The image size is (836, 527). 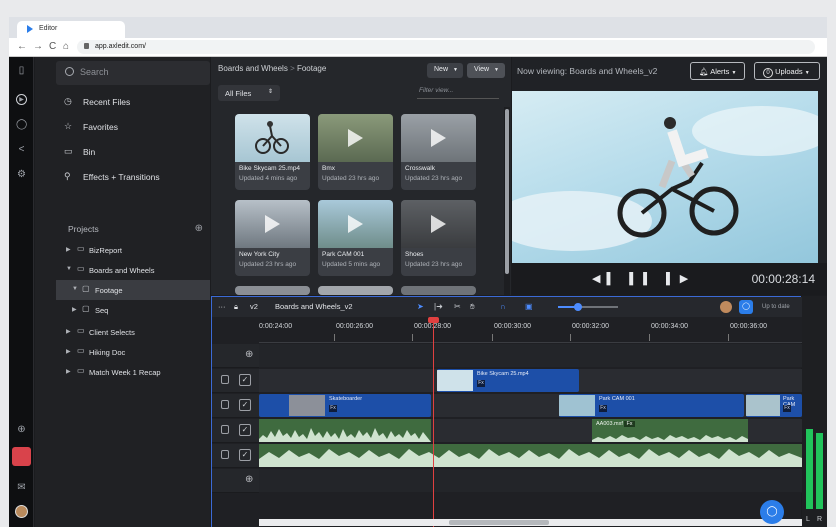 What do you see at coordinates (133, 152) in the screenshot?
I see `nav-bin: ▭ Bin` at bounding box center [133, 152].